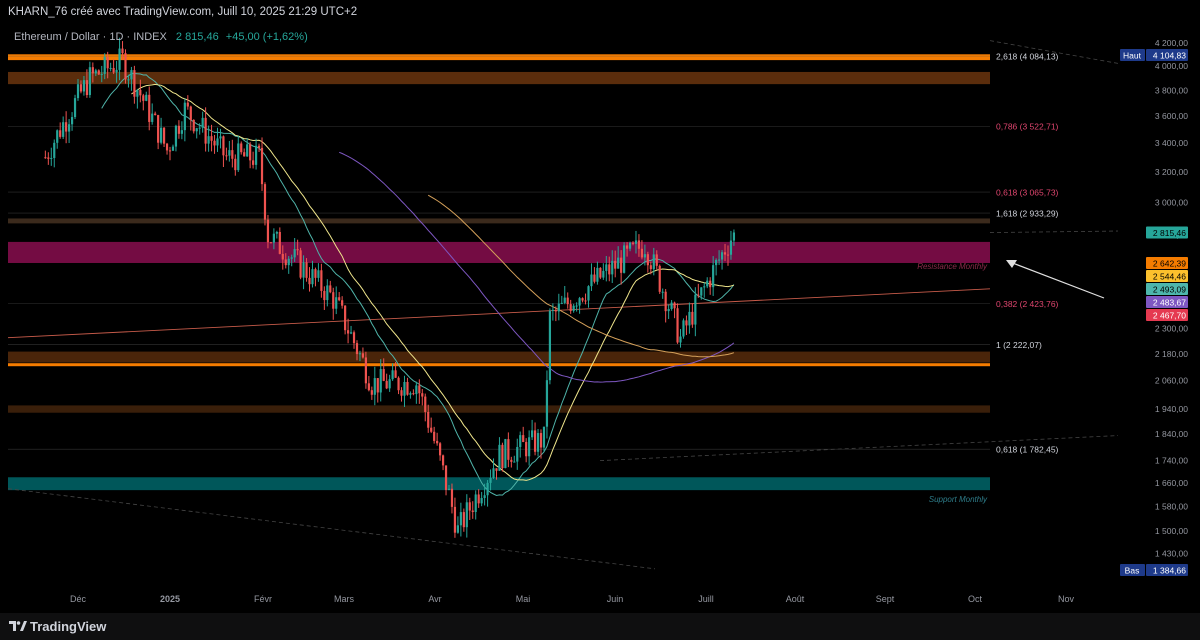  What do you see at coordinates (1132, 56) in the screenshot?
I see `price-badge-label: Haut` at bounding box center [1132, 56].